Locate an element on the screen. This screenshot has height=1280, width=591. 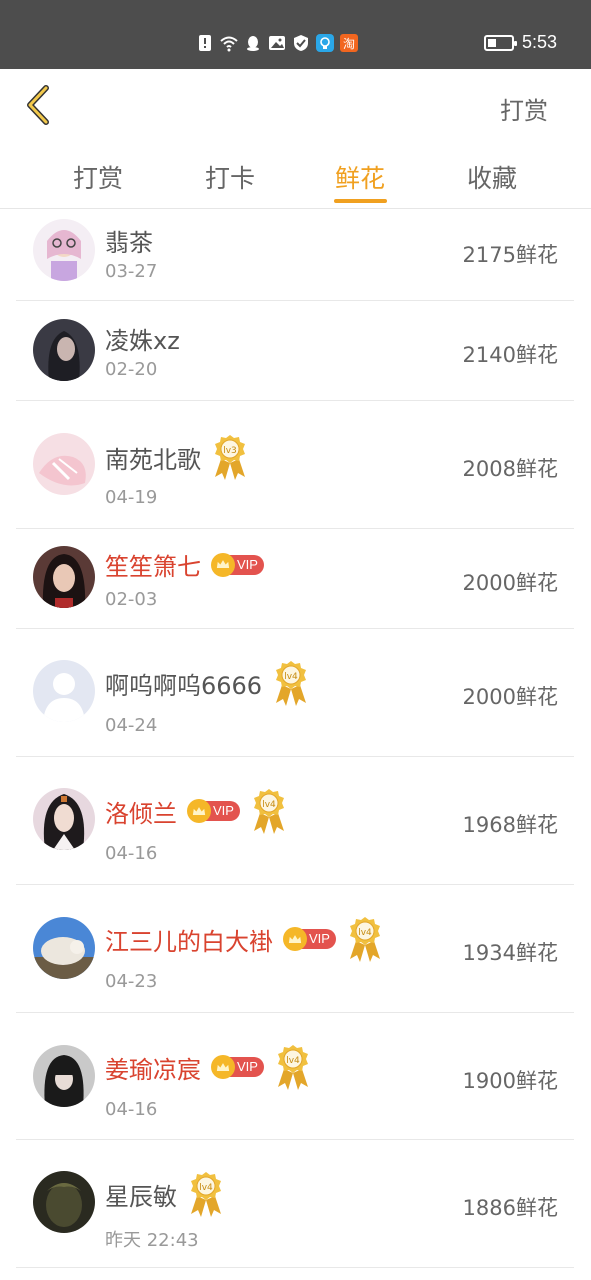
battery-icon is located at coordinates (500, 42).